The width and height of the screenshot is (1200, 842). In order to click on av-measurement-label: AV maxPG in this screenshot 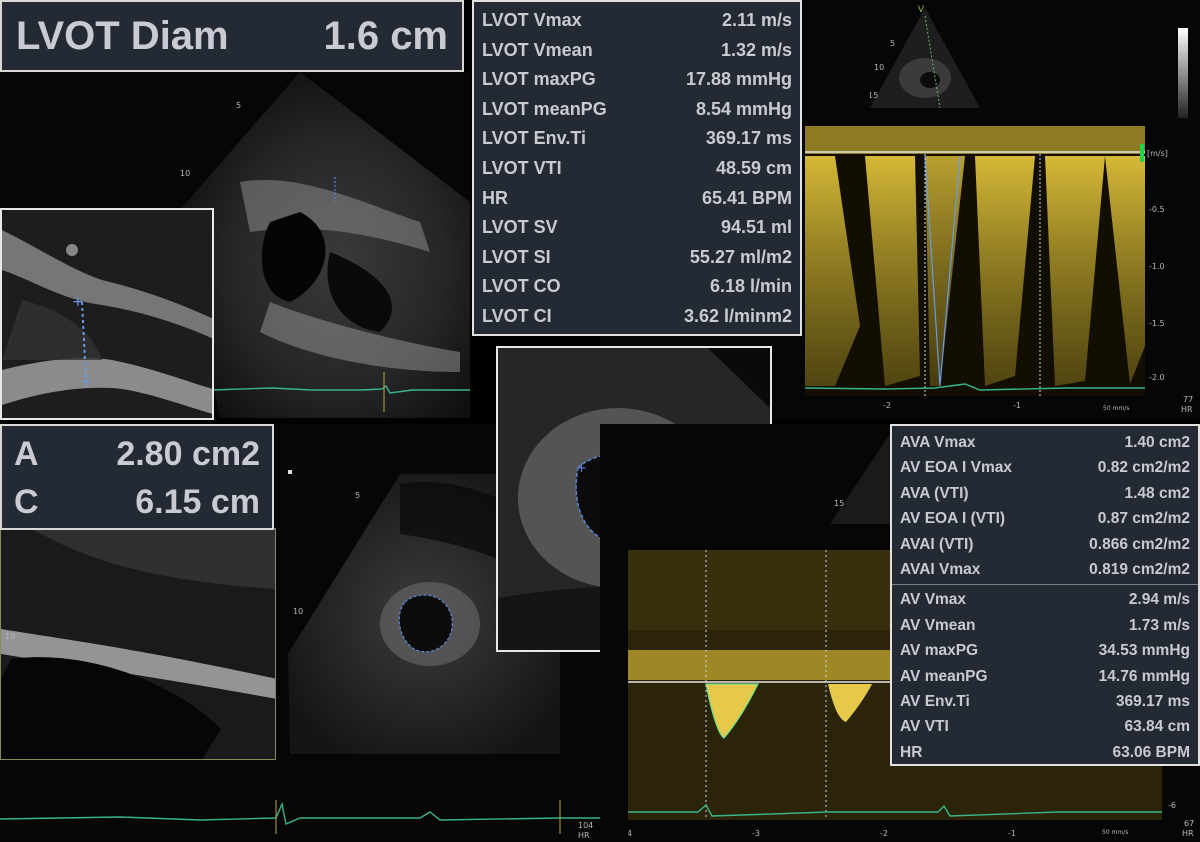, I will do `click(939, 651)`.